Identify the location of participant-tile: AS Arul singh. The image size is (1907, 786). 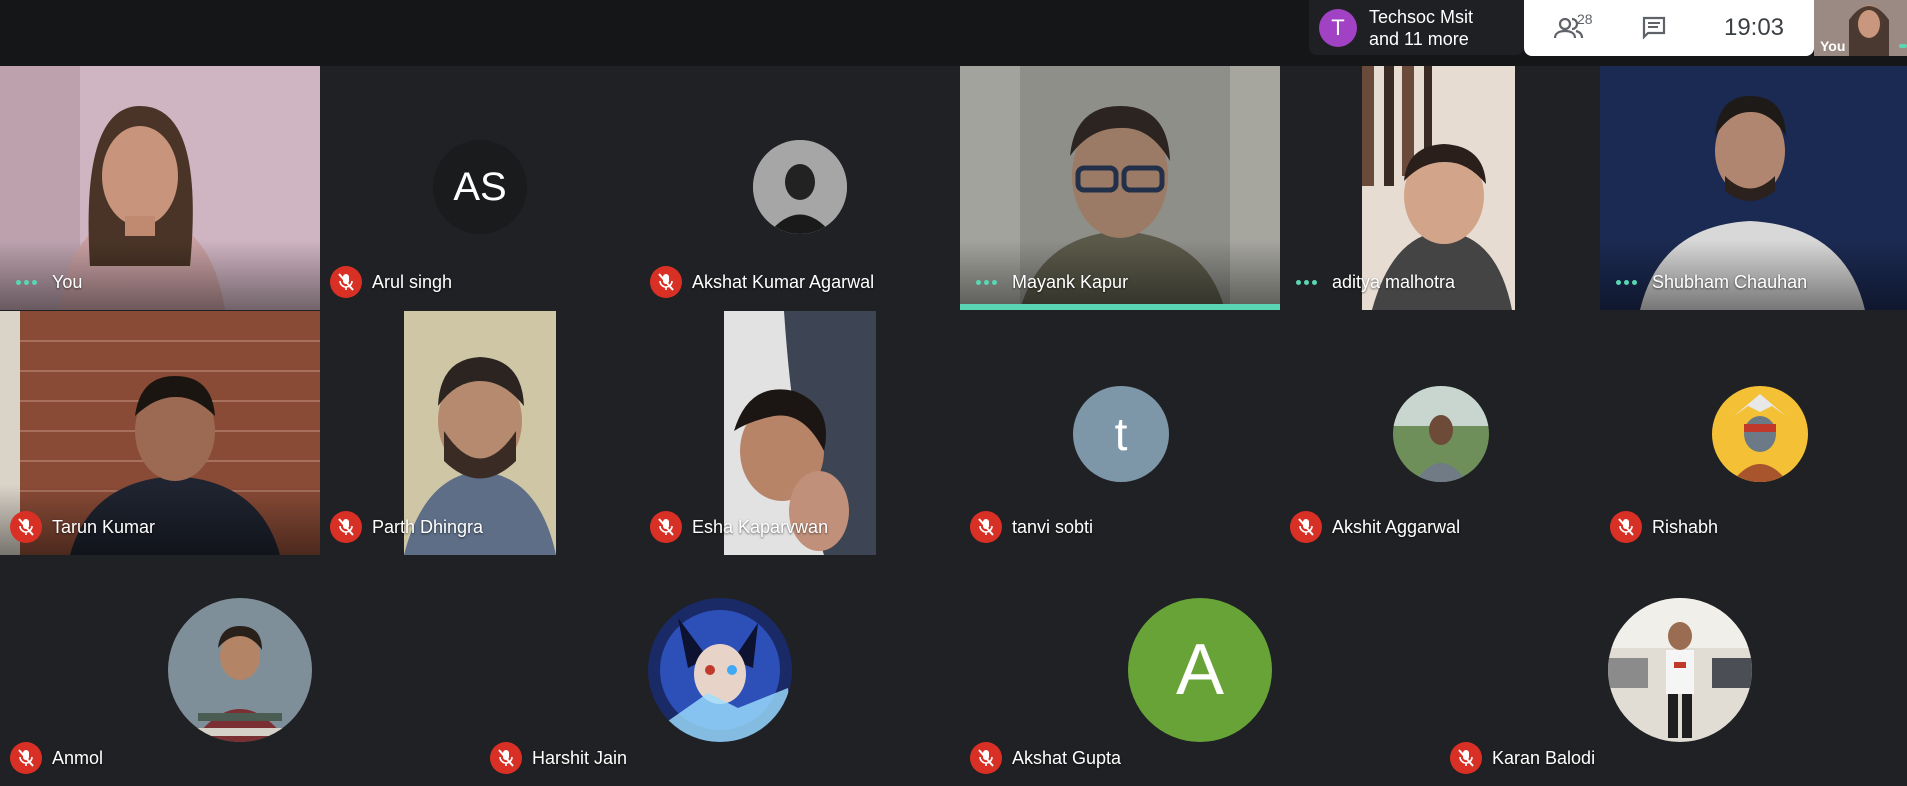
(480, 188).